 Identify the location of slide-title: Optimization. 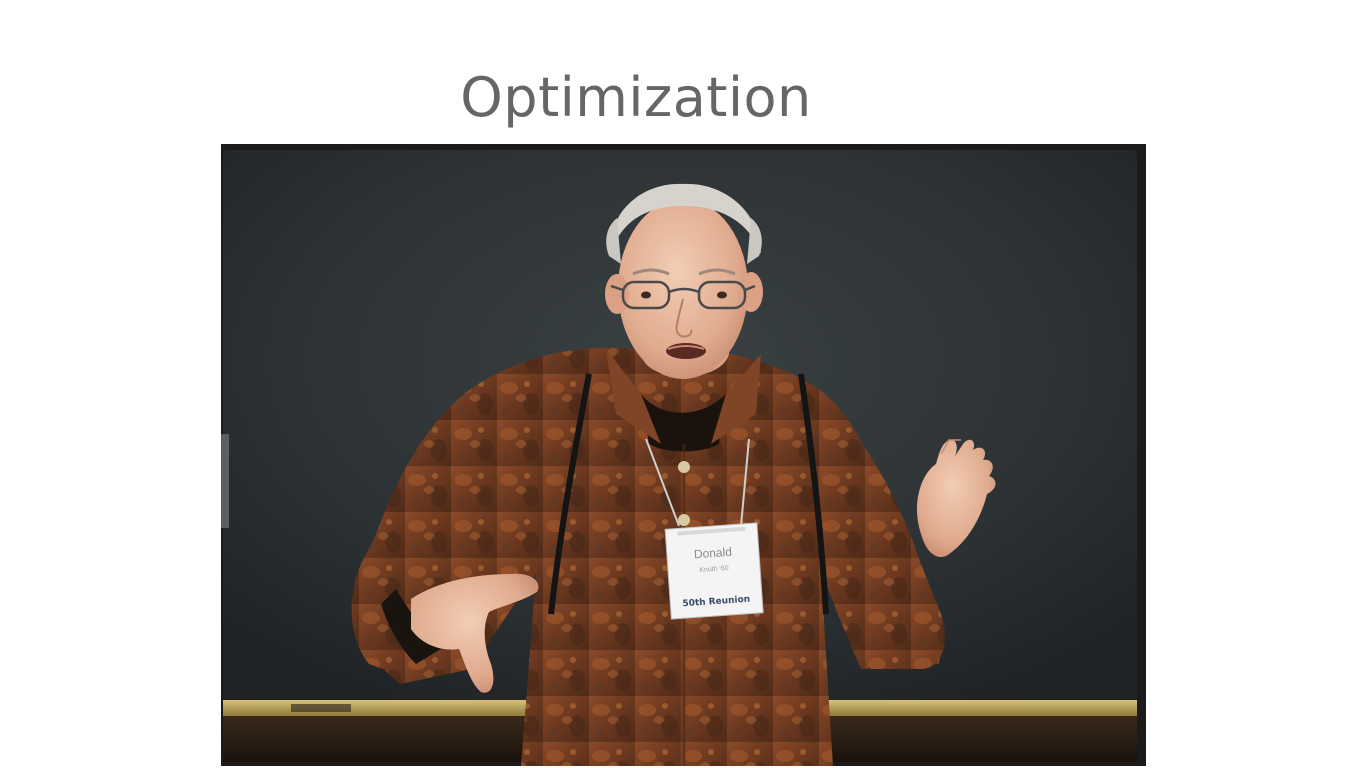
(636, 97).